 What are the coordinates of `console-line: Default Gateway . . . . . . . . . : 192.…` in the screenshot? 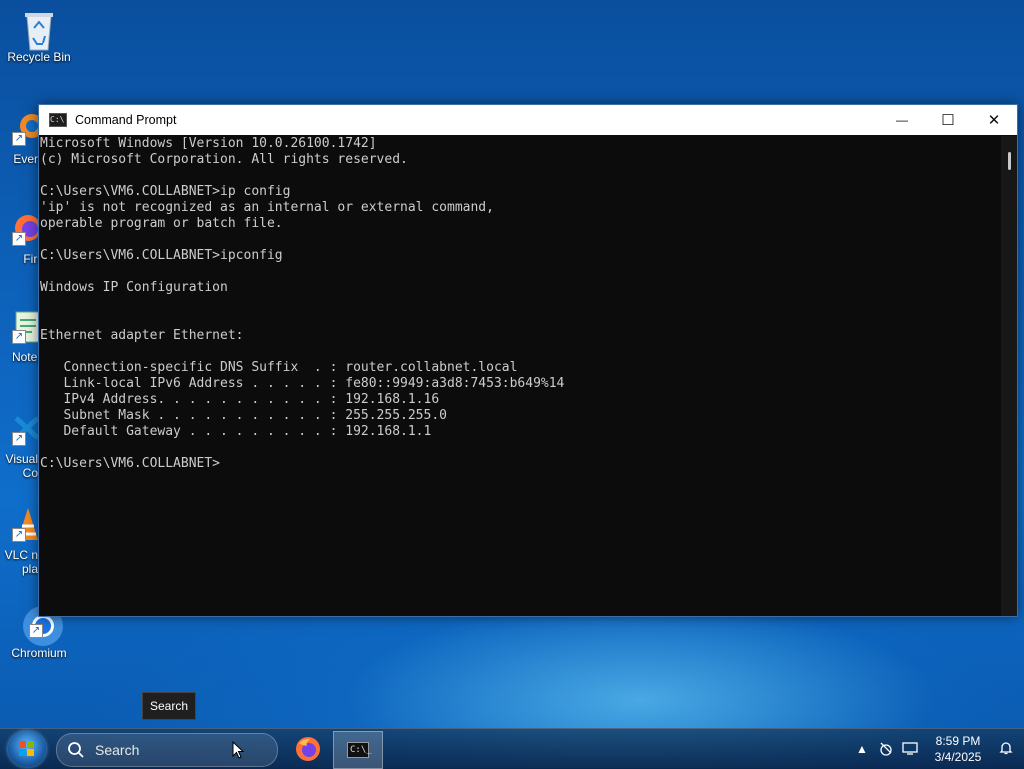 It's located at (236, 431).